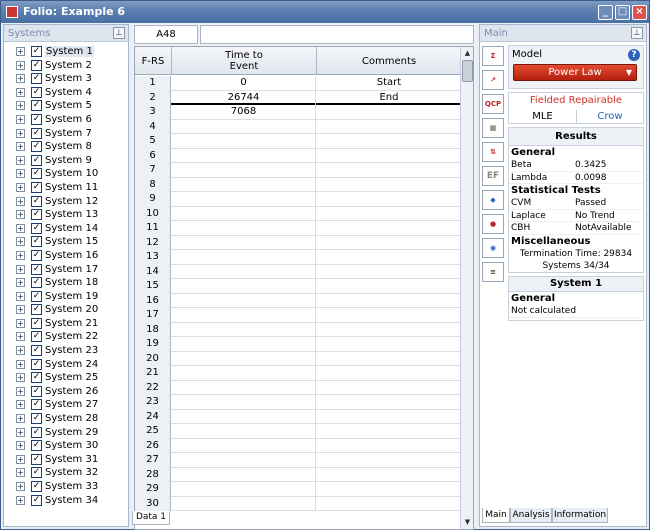  What do you see at coordinates (153, 460) in the screenshot?
I see `row-number: 27` at bounding box center [153, 460].